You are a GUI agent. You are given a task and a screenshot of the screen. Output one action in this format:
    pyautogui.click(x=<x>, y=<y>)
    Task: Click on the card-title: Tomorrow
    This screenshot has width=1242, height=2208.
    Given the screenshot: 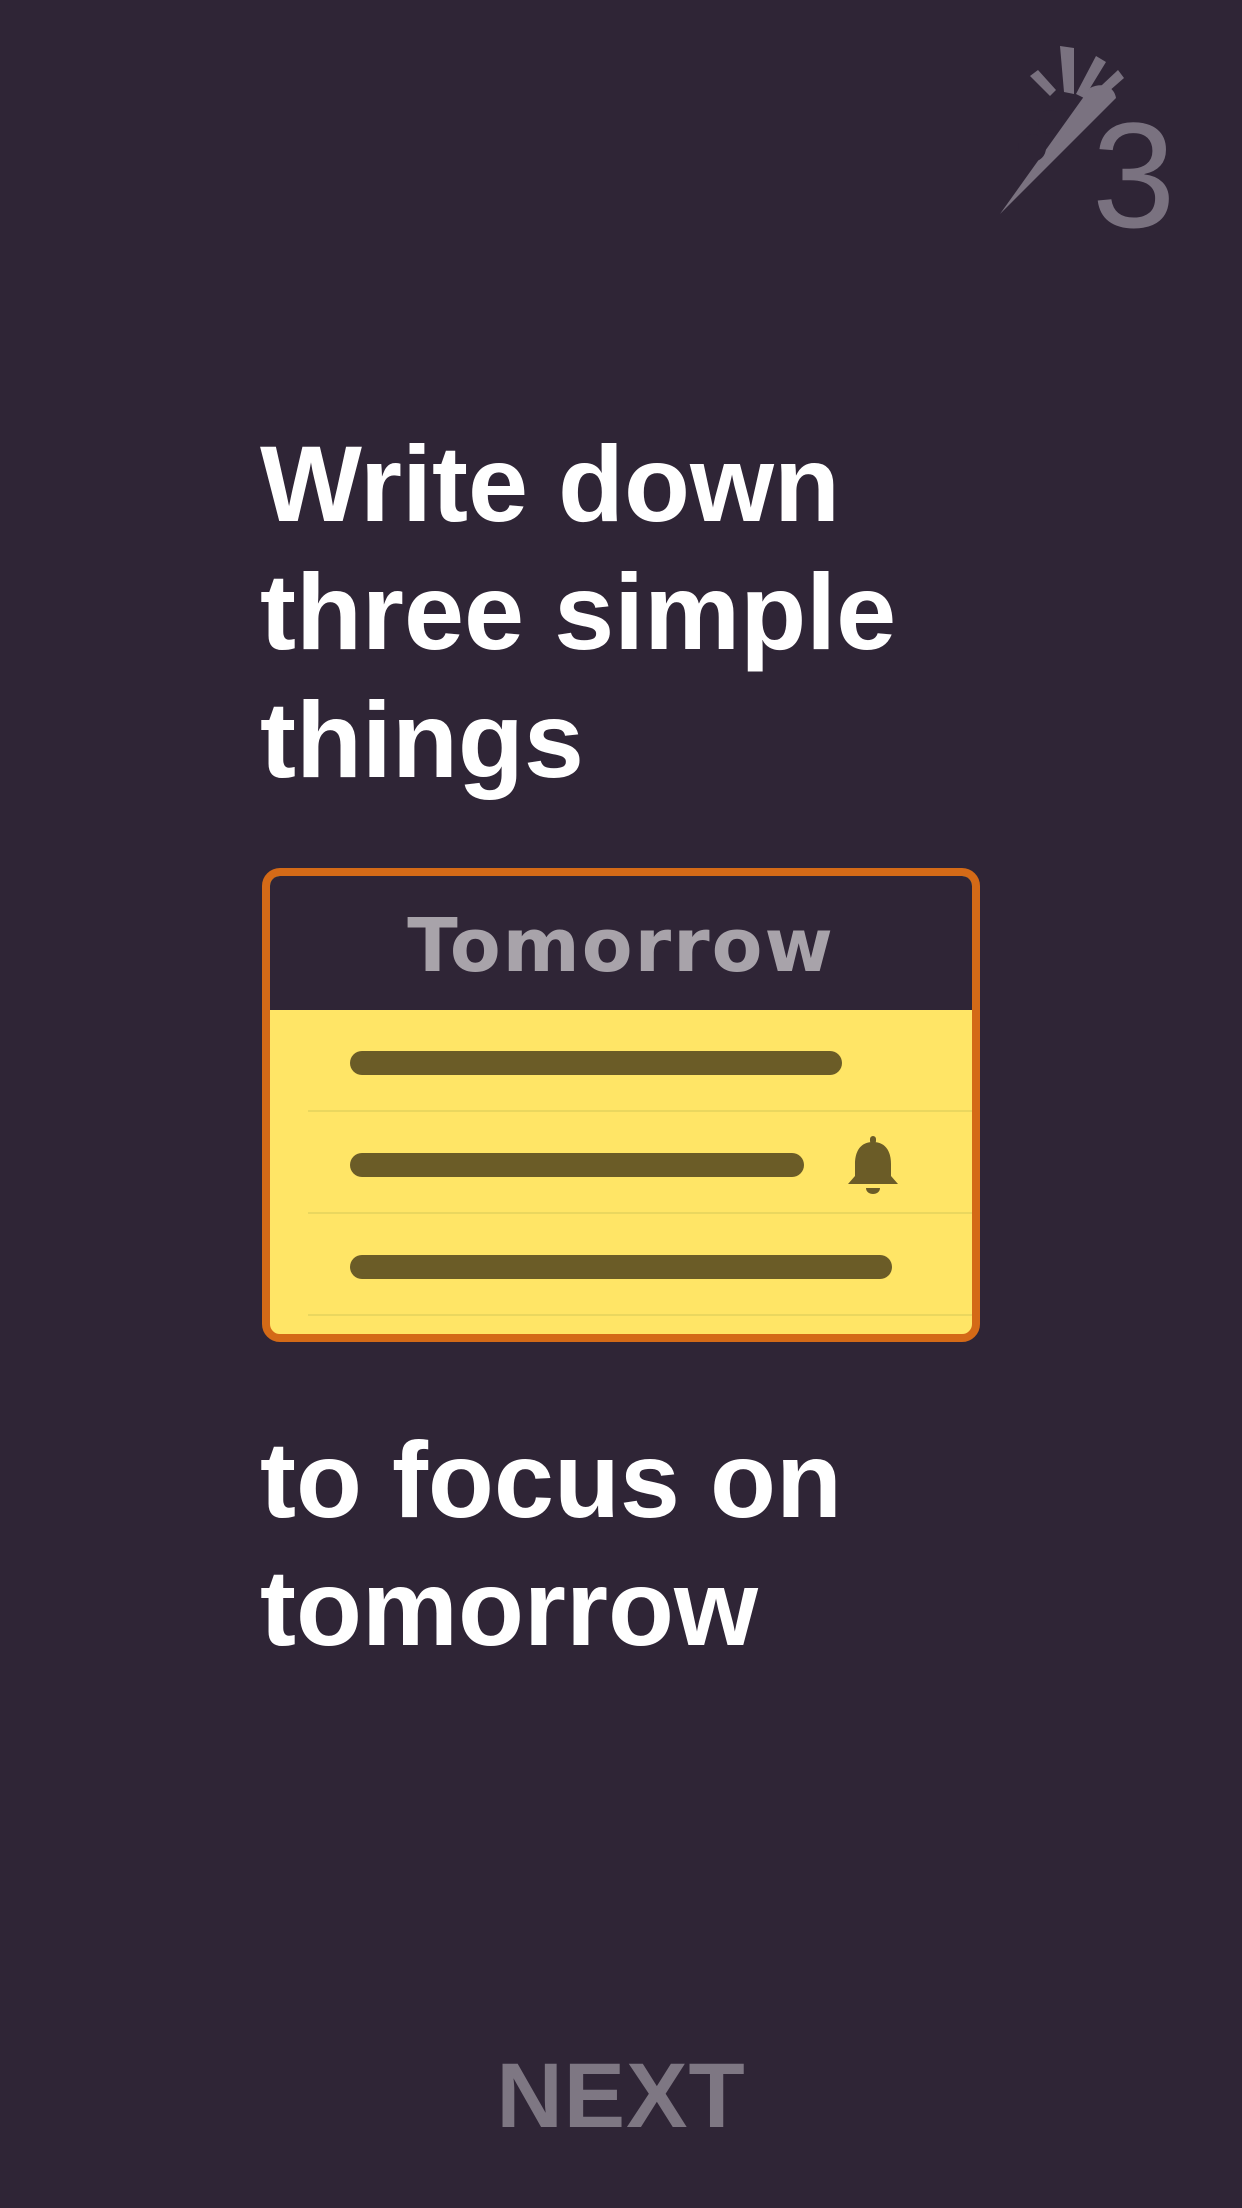 What is the action you would take?
    pyautogui.click(x=621, y=946)
    